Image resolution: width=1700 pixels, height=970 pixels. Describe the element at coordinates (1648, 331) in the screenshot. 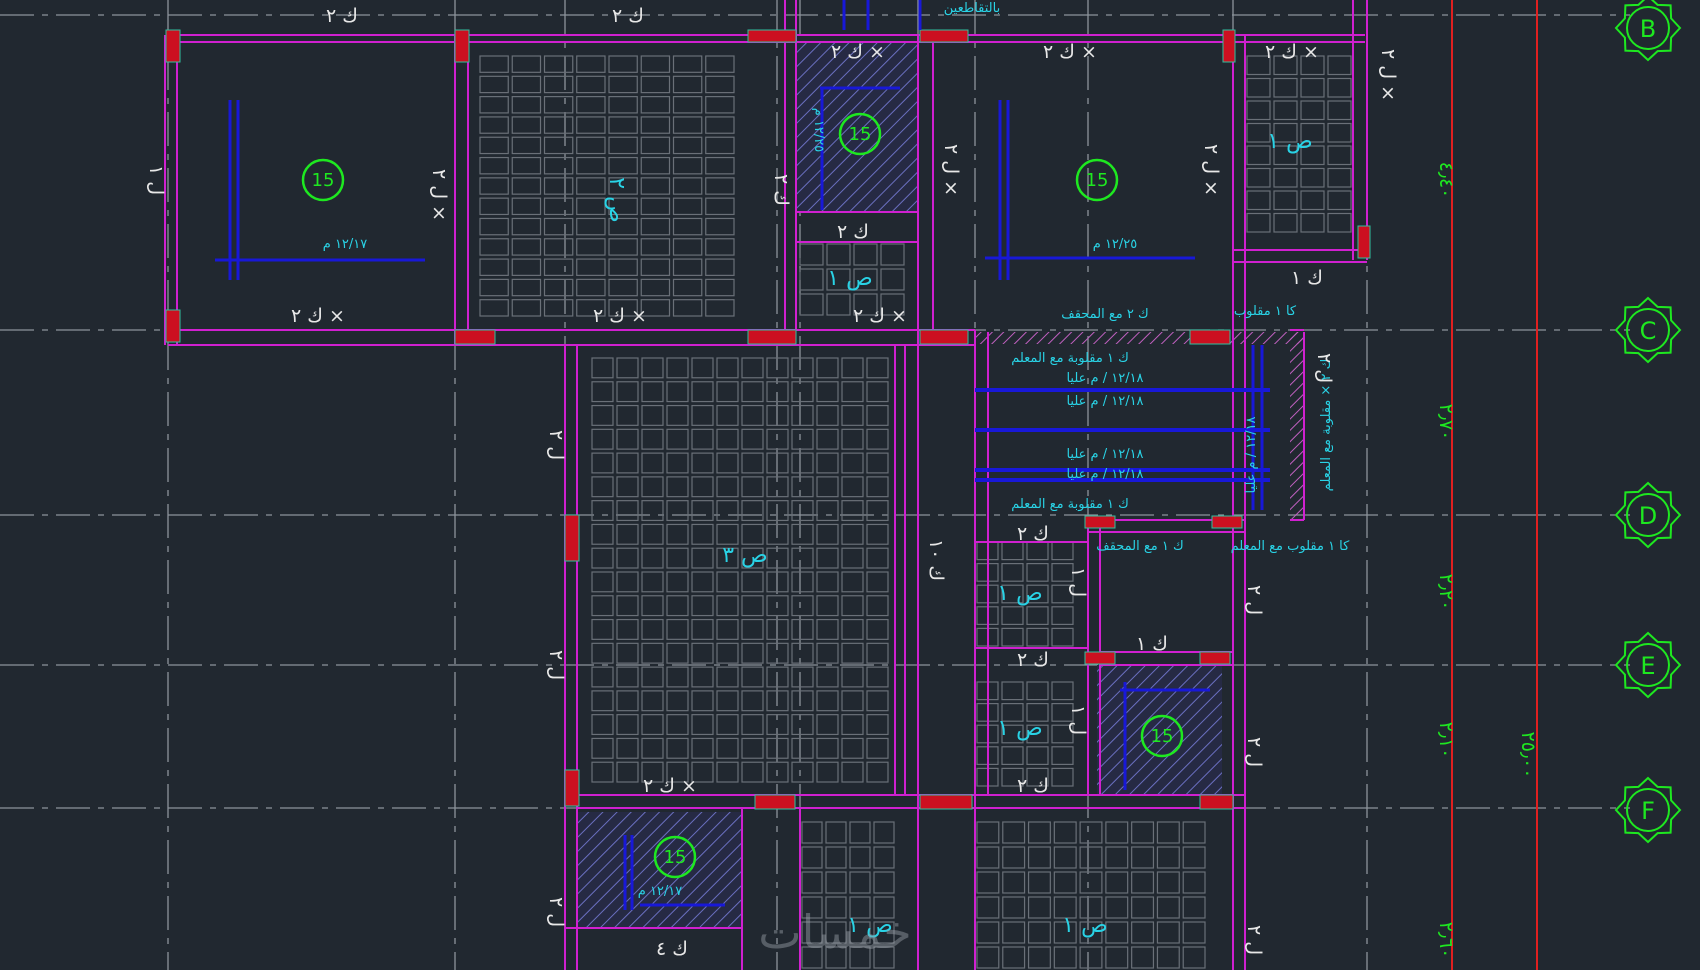

I see `svg-text: C` at that location.